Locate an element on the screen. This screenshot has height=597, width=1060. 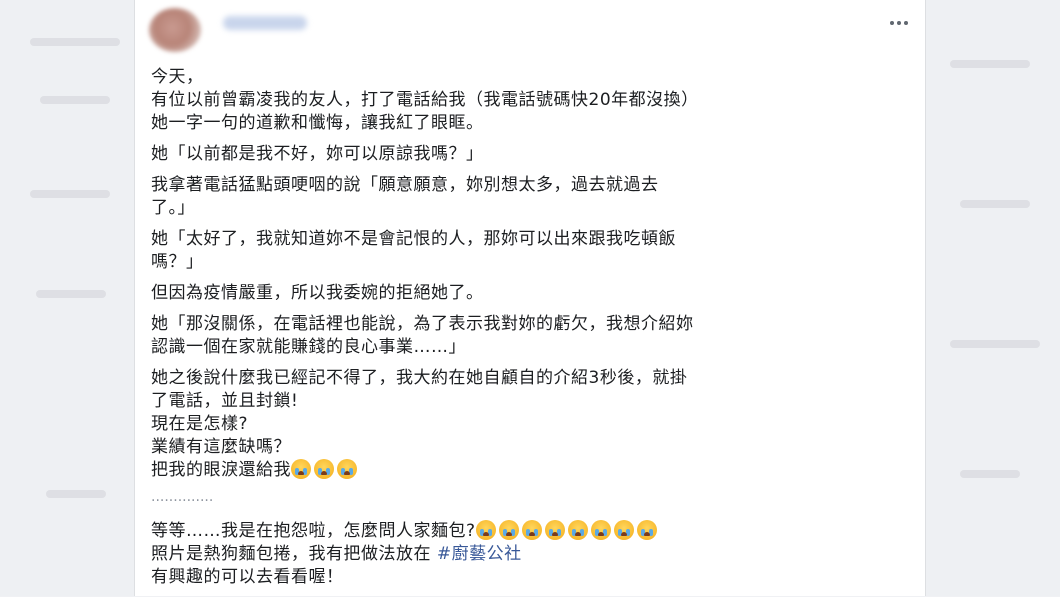
post-line: 我拿著電話猛點頭哽咽的說「願意願意，妳別想太多，過去就過去 is located at coordinates (405, 185).